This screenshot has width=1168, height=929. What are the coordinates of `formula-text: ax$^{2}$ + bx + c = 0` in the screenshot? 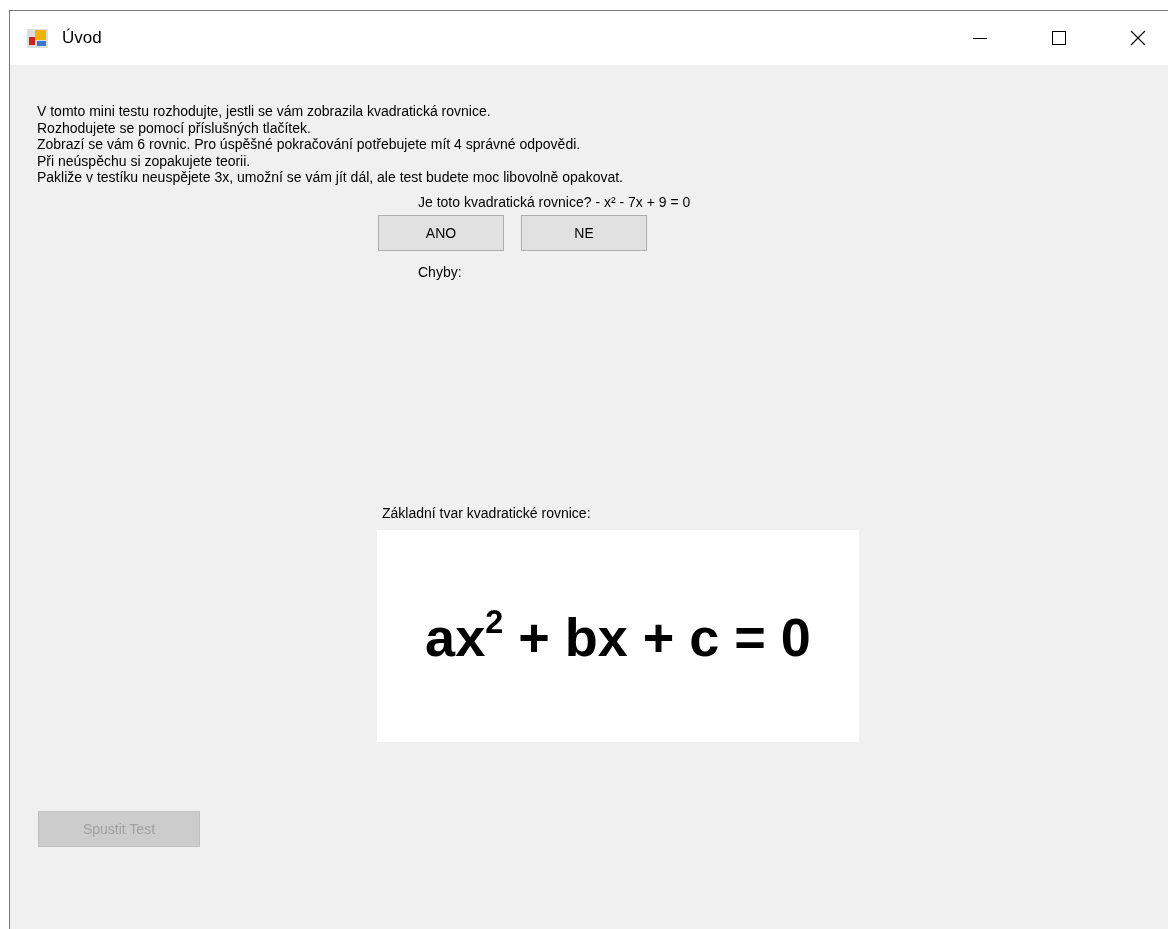 It's located at (618, 636).